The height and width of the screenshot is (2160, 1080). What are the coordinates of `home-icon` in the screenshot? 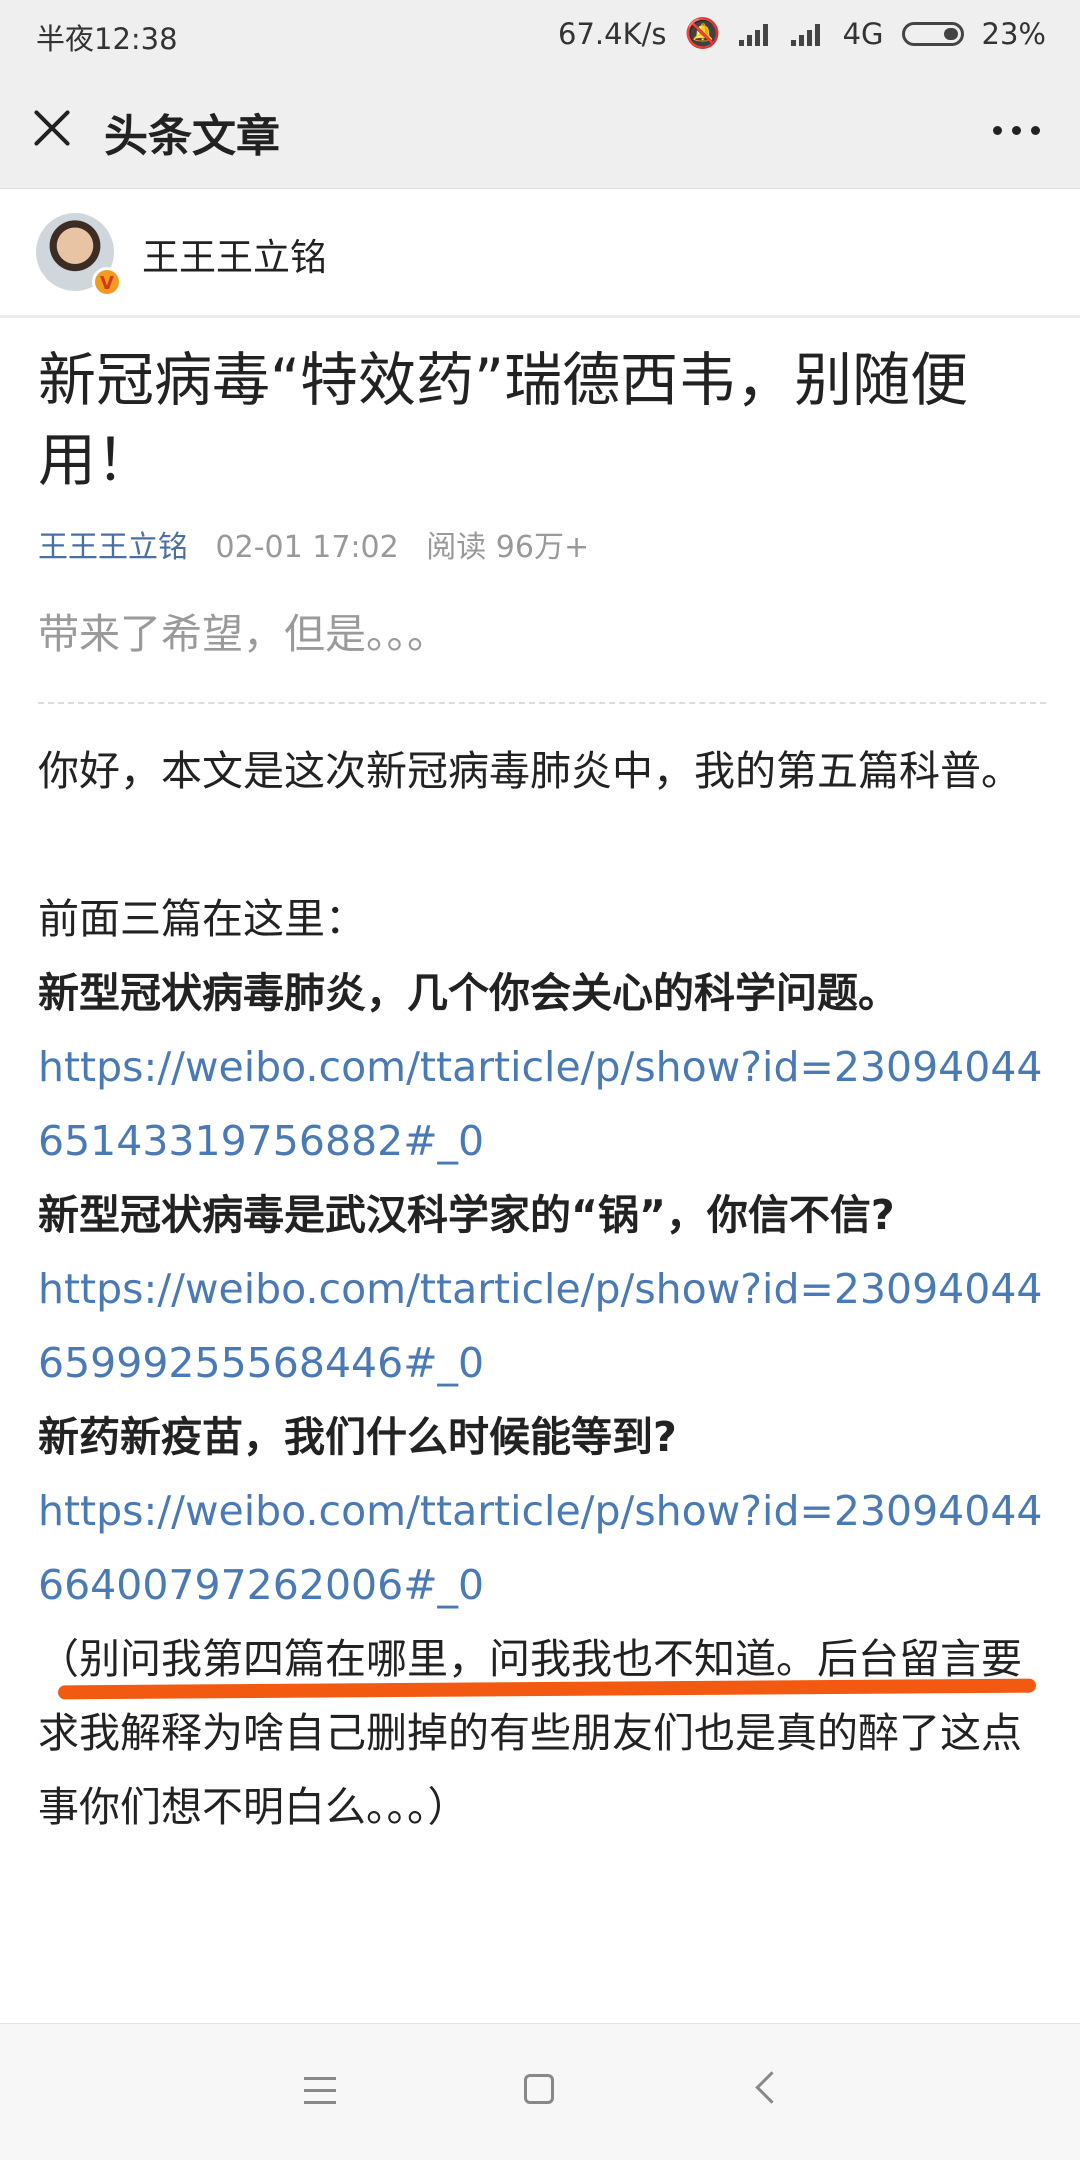 It's located at (539, 2089).